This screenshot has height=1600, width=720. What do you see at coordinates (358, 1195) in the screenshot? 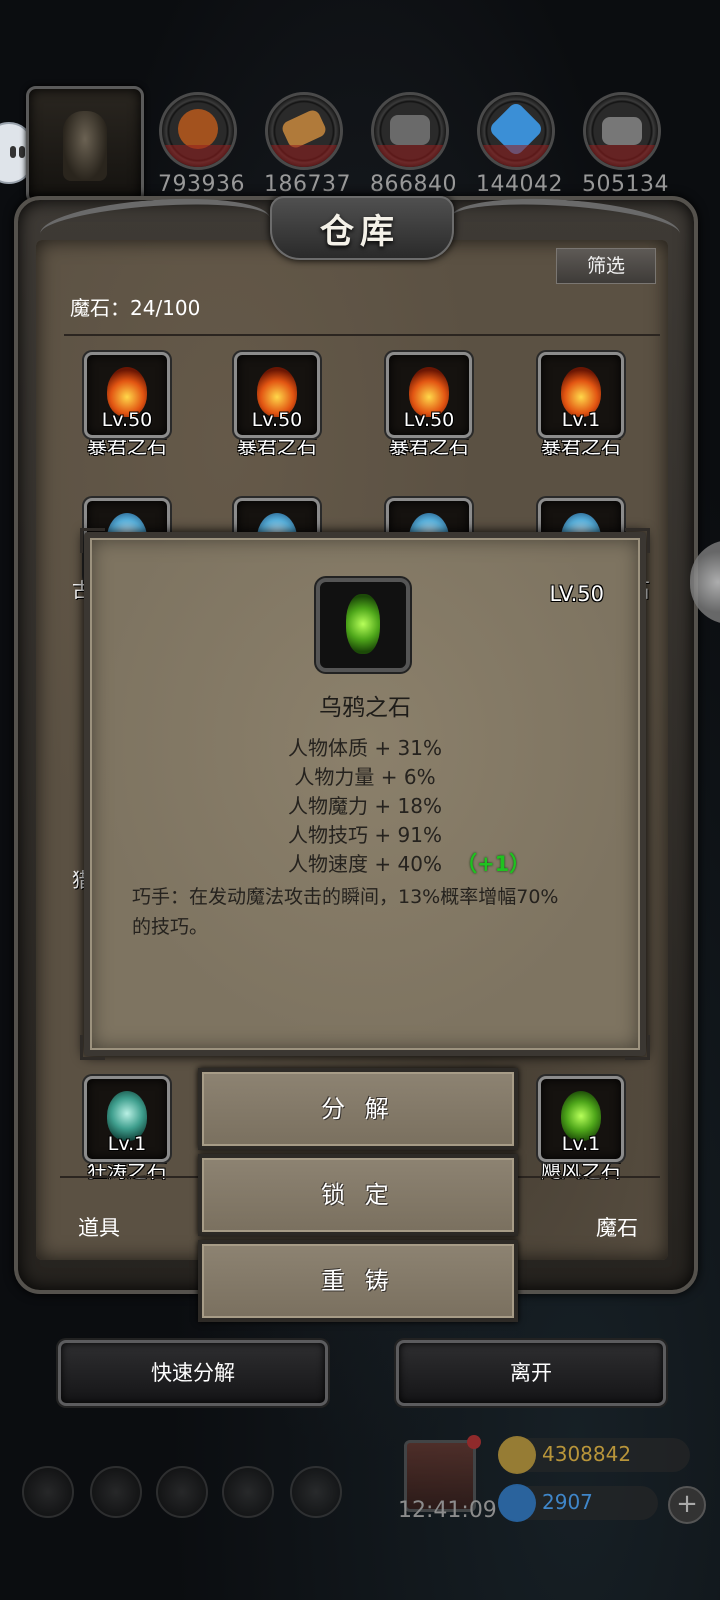
I see `lock-button: 锁 定` at bounding box center [358, 1195].